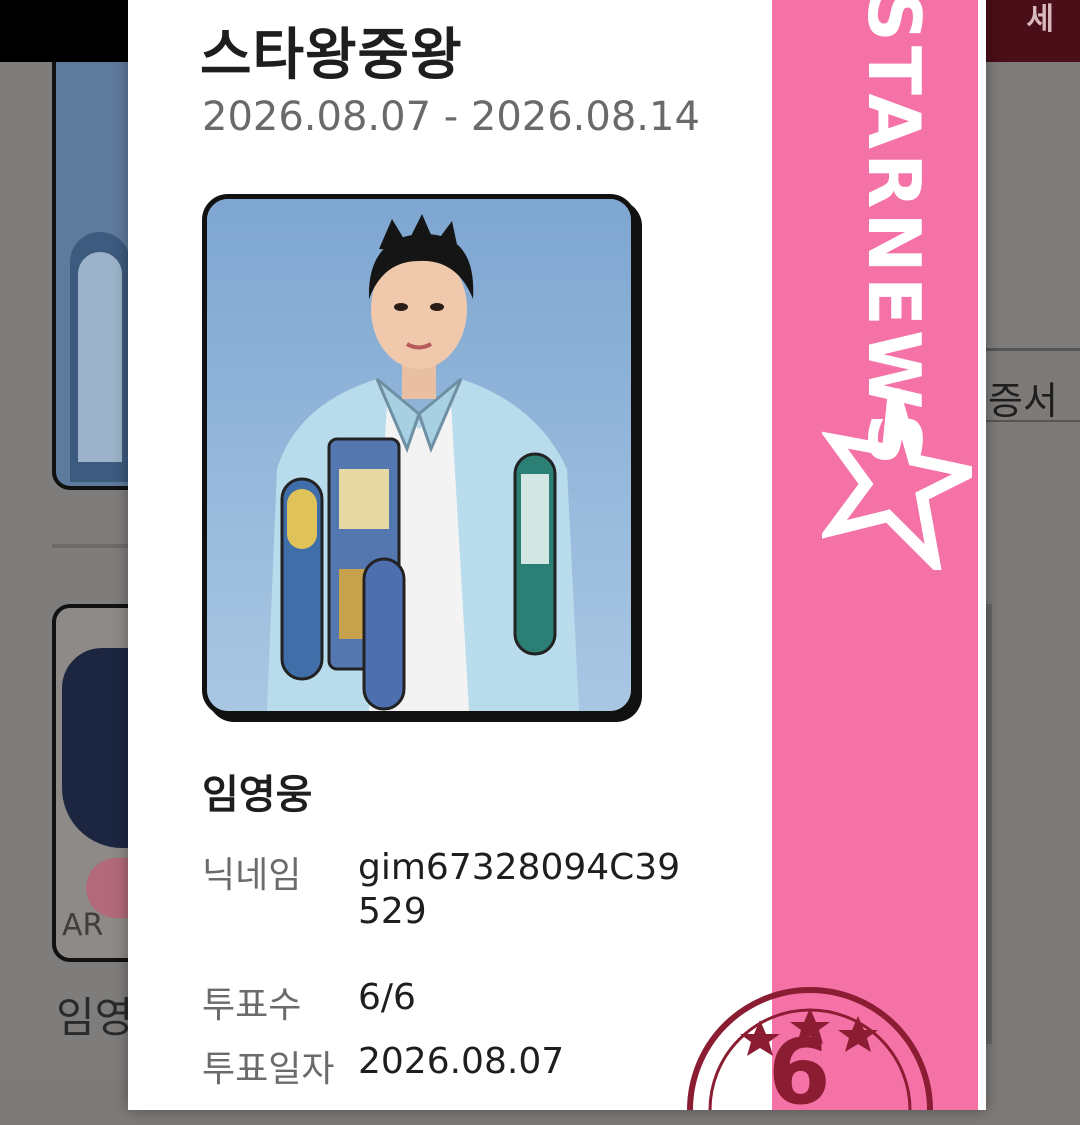  Describe the element at coordinates (799, 1072) in the screenshot. I see `stamp-number: 6` at that location.